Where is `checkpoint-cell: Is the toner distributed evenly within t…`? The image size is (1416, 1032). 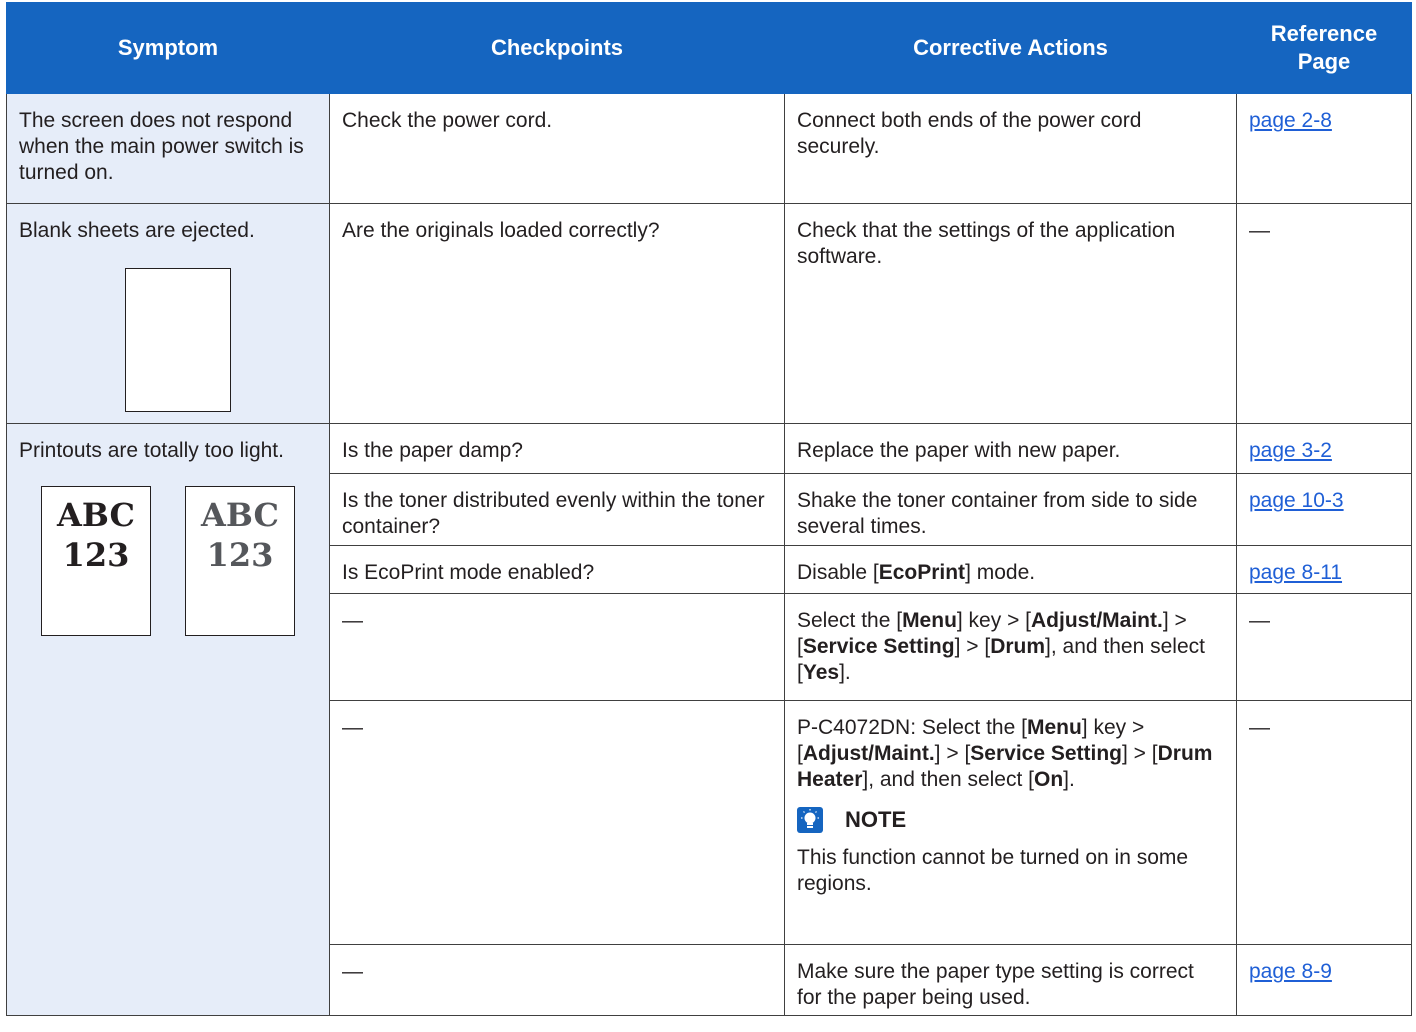
checkpoint-cell: Is the toner distributed evenly within t… is located at coordinates (557, 509).